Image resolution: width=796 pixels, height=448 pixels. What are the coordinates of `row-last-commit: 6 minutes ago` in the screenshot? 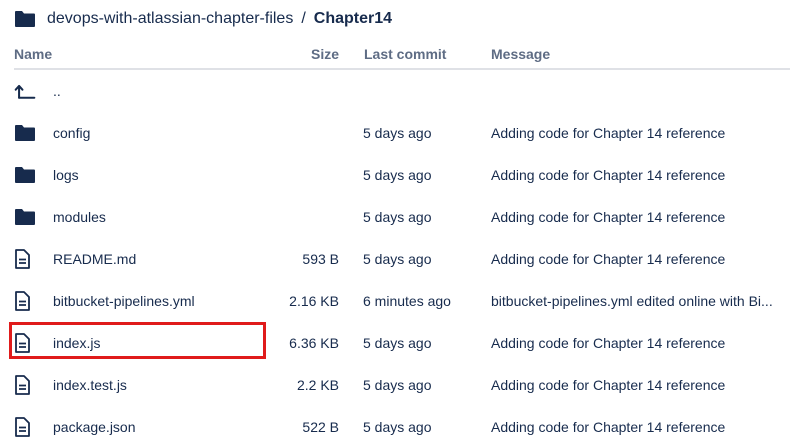 It's located at (407, 301).